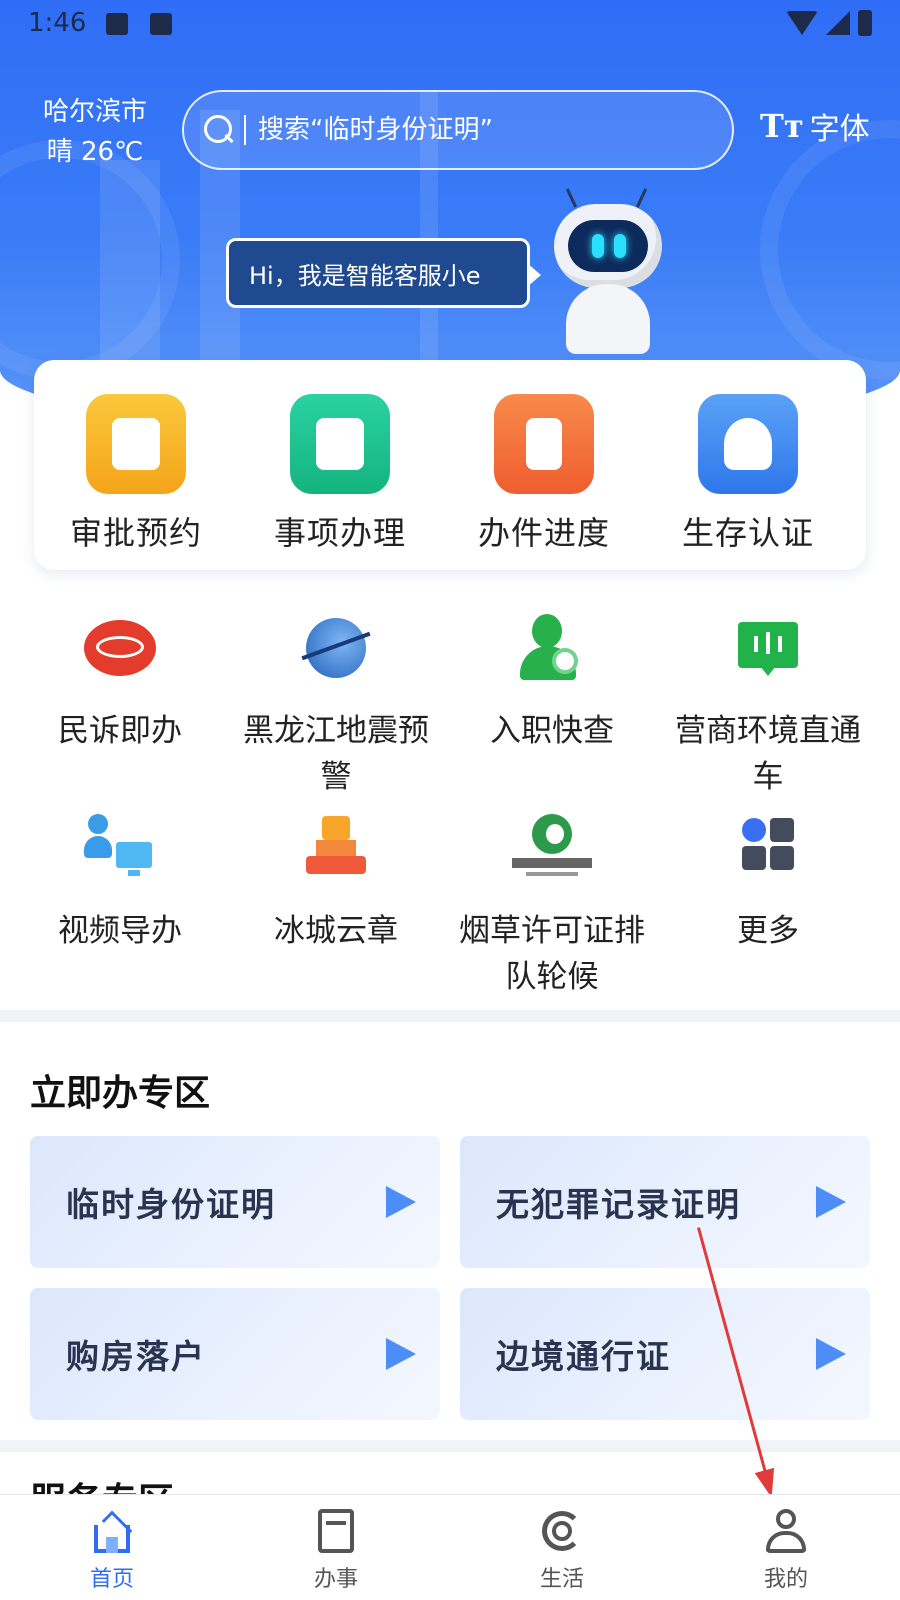 The width and height of the screenshot is (900, 1600). Describe the element at coordinates (120, 731) in the screenshot. I see `service-label: 民诉即办` at that location.